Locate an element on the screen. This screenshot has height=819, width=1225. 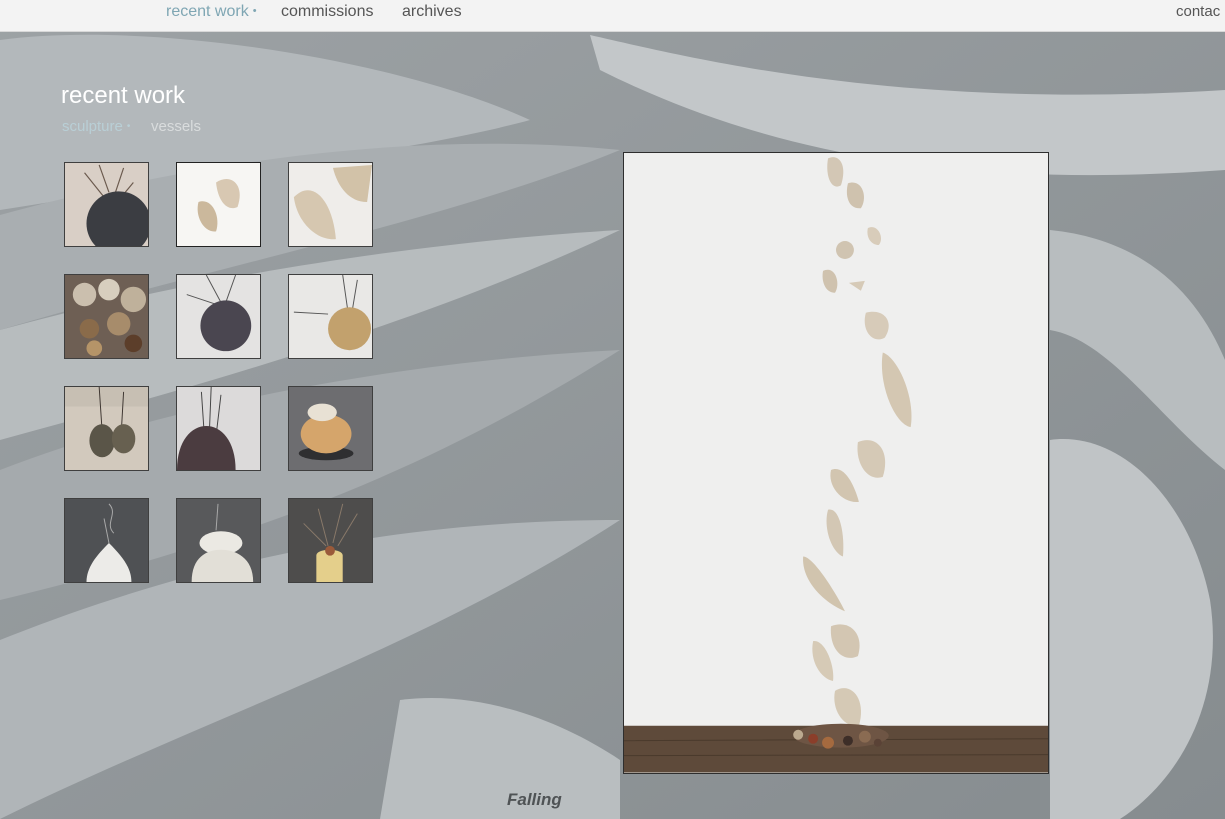
nav-archives: archives is located at coordinates (432, 12).